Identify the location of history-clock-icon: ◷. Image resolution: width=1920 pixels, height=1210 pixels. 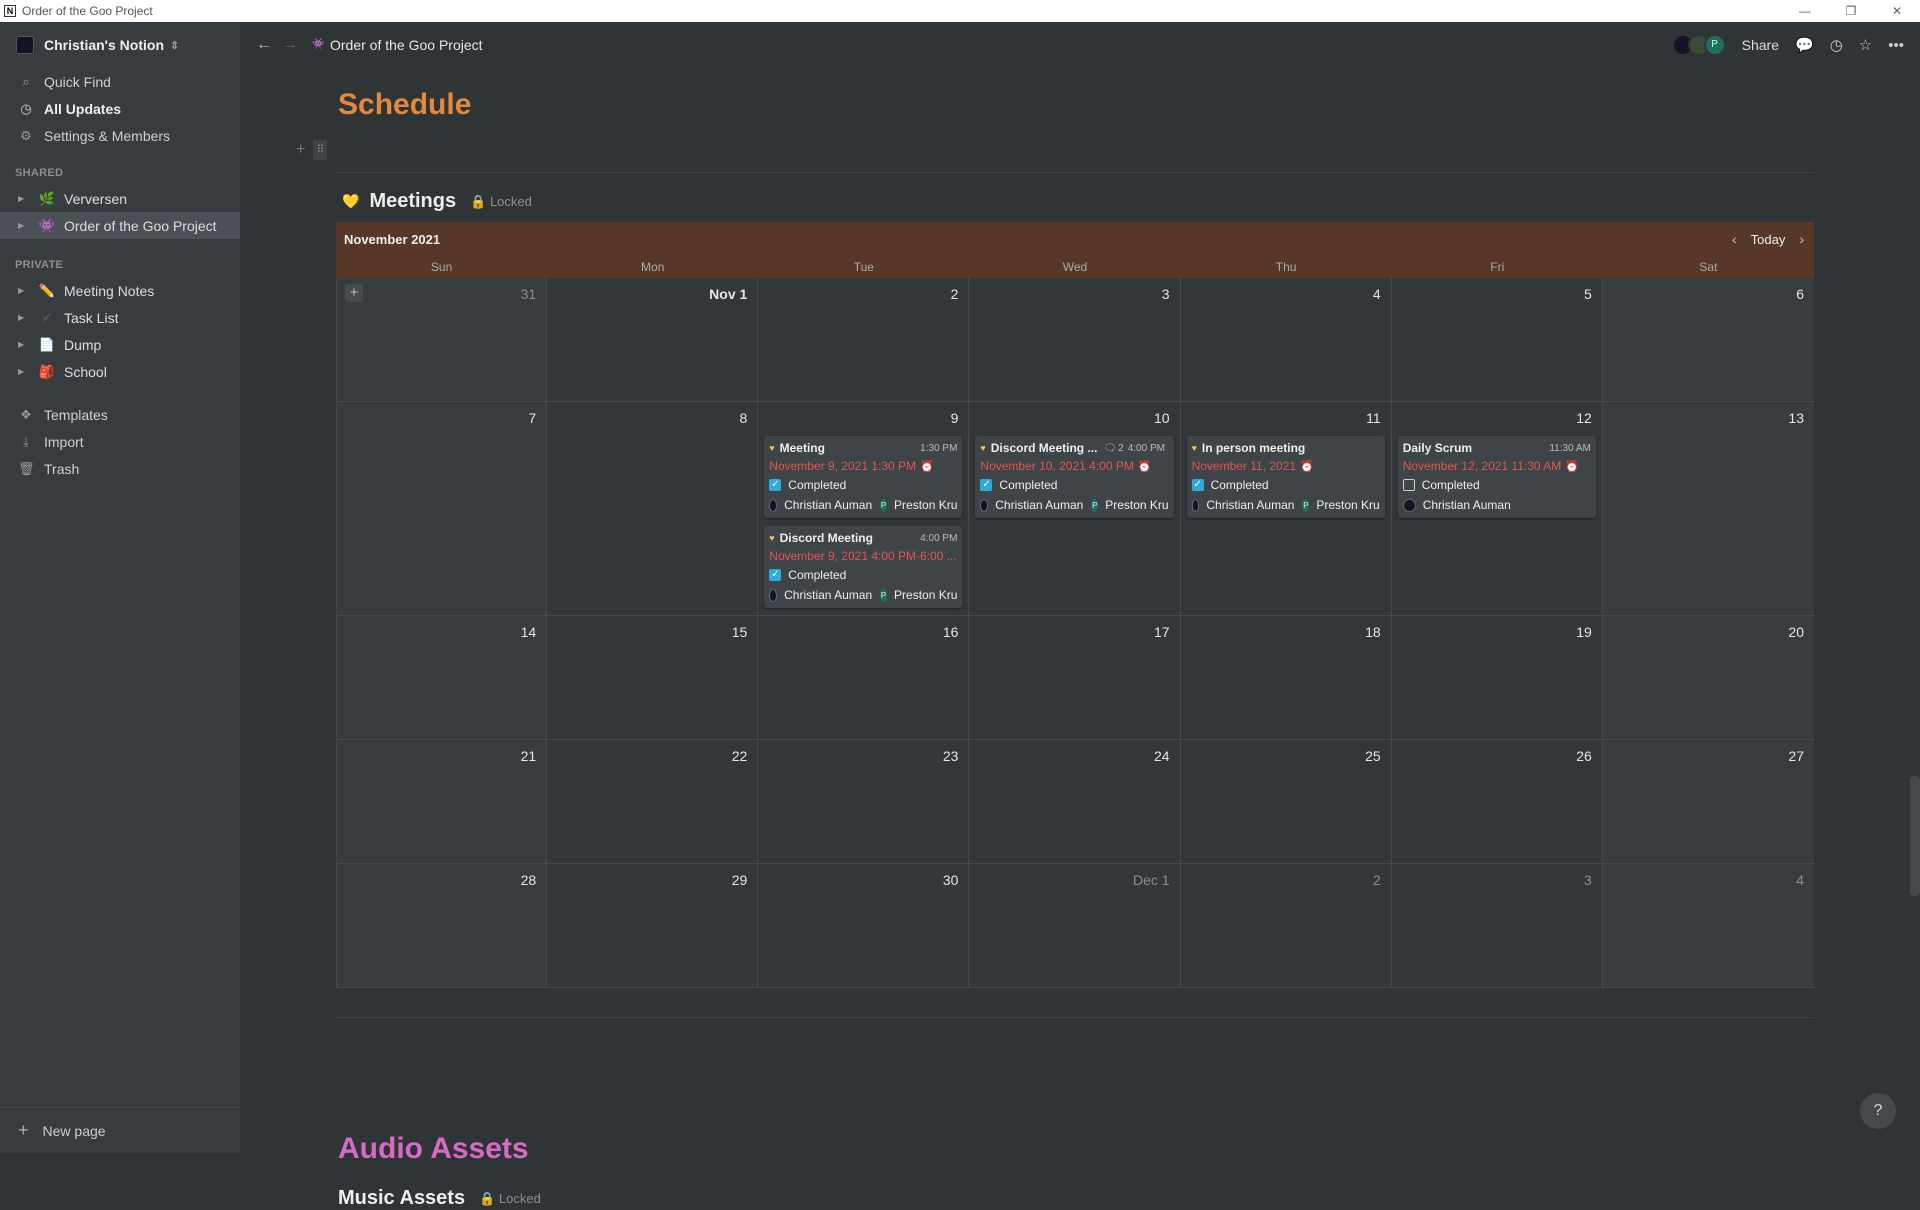
(1836, 45).